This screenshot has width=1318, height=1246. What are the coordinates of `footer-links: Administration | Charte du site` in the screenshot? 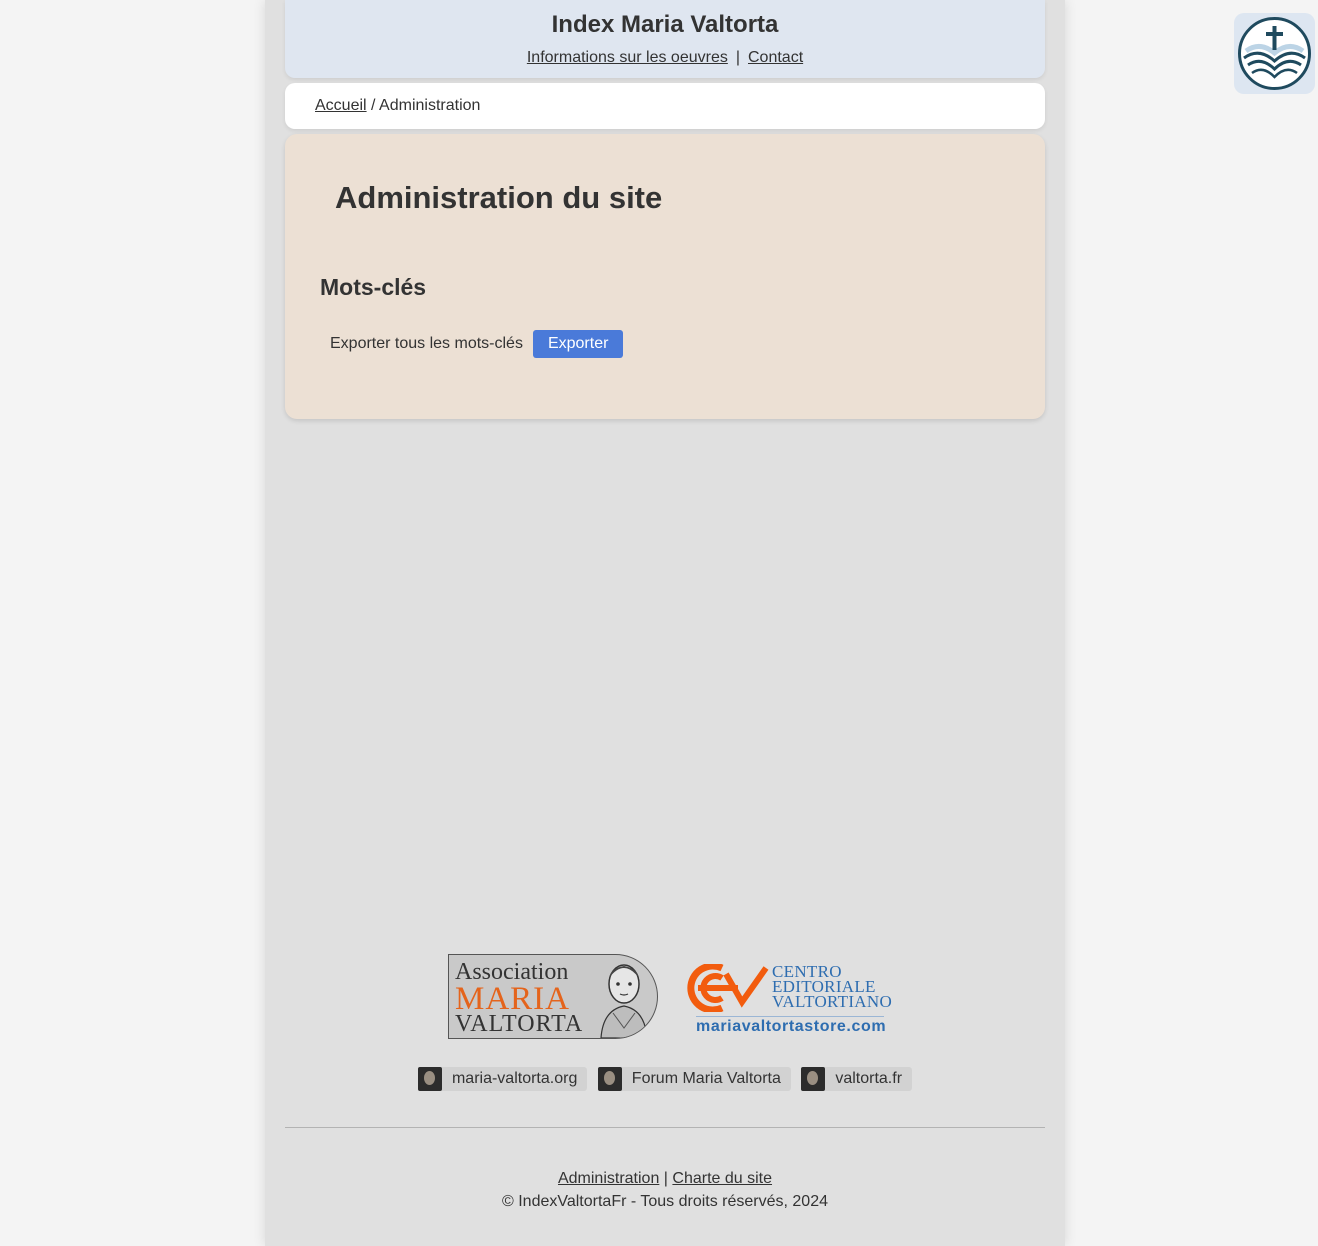 It's located at (665, 1178).